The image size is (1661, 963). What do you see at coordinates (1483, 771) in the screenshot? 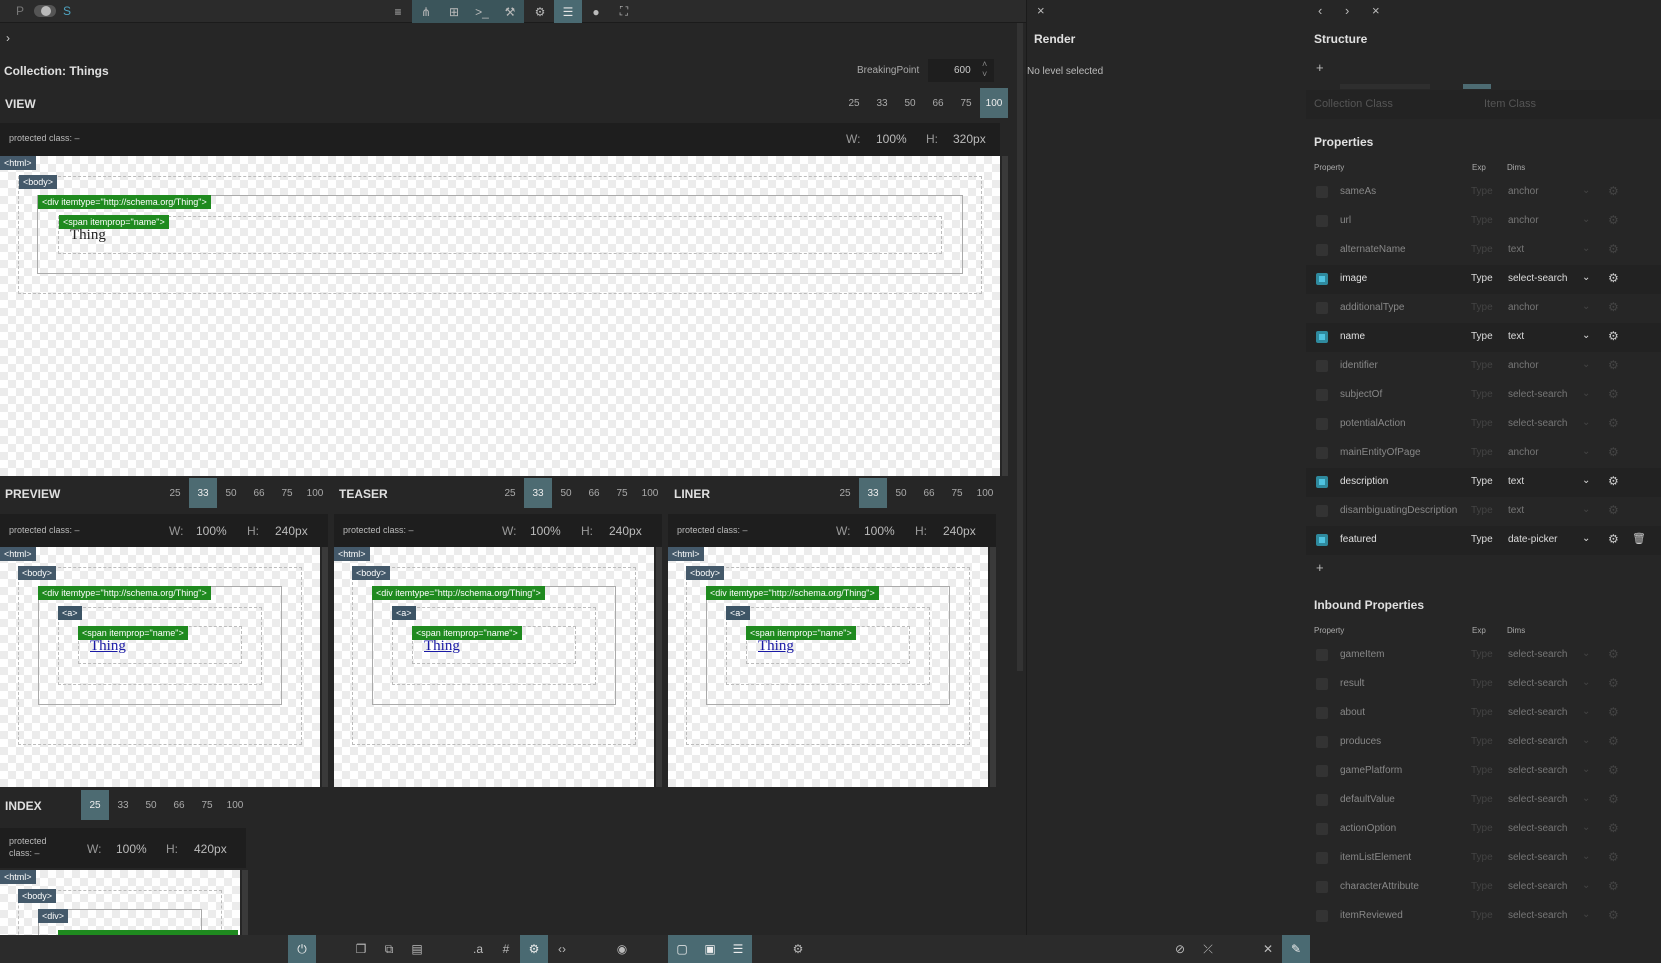
I see `inbound-row-gamePlatform: gamePlatform Type select-search ⌄ ⚙` at bounding box center [1483, 771].